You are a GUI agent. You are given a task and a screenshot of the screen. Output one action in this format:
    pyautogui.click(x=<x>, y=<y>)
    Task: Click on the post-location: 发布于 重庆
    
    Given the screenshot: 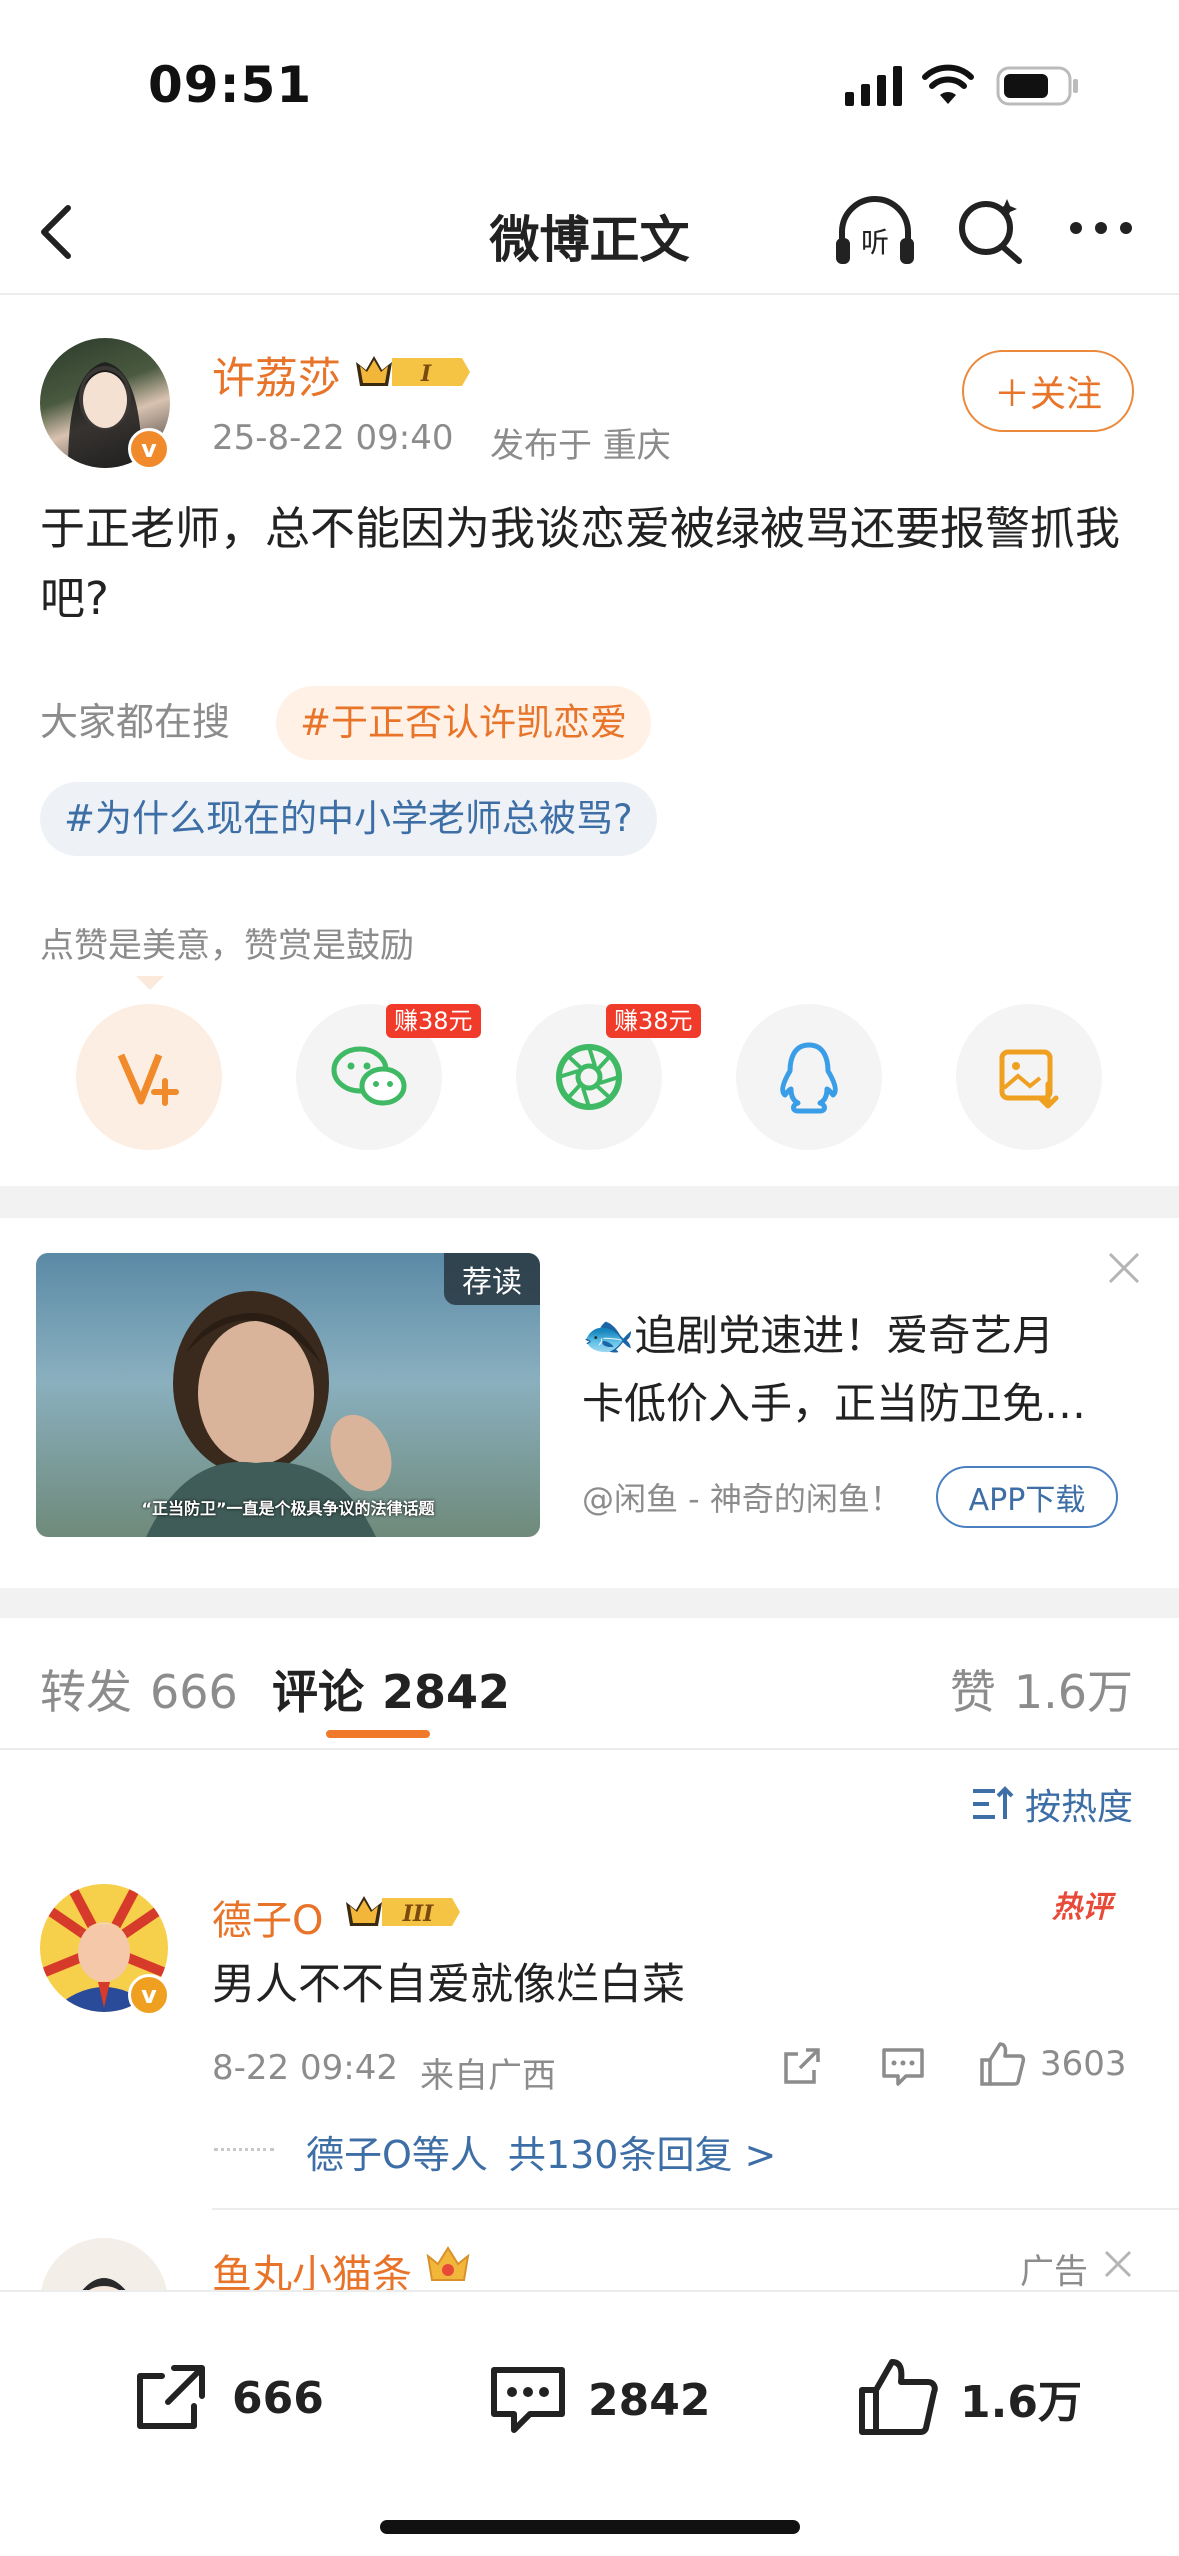 What is the action you would take?
    pyautogui.click(x=580, y=446)
    